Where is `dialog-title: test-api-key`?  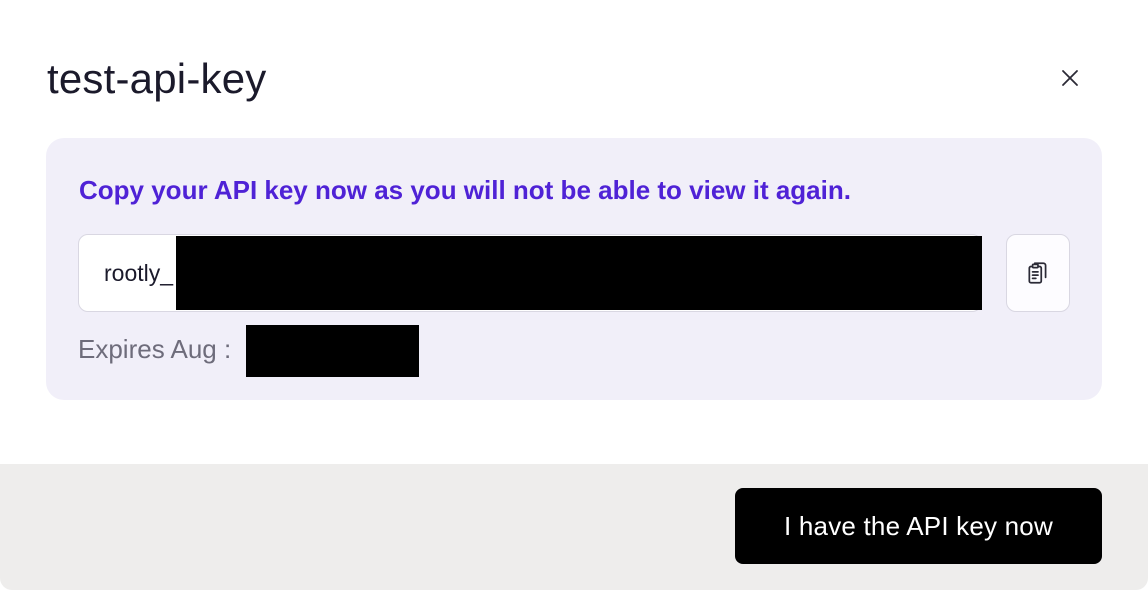 dialog-title: test-api-key is located at coordinates (157, 78).